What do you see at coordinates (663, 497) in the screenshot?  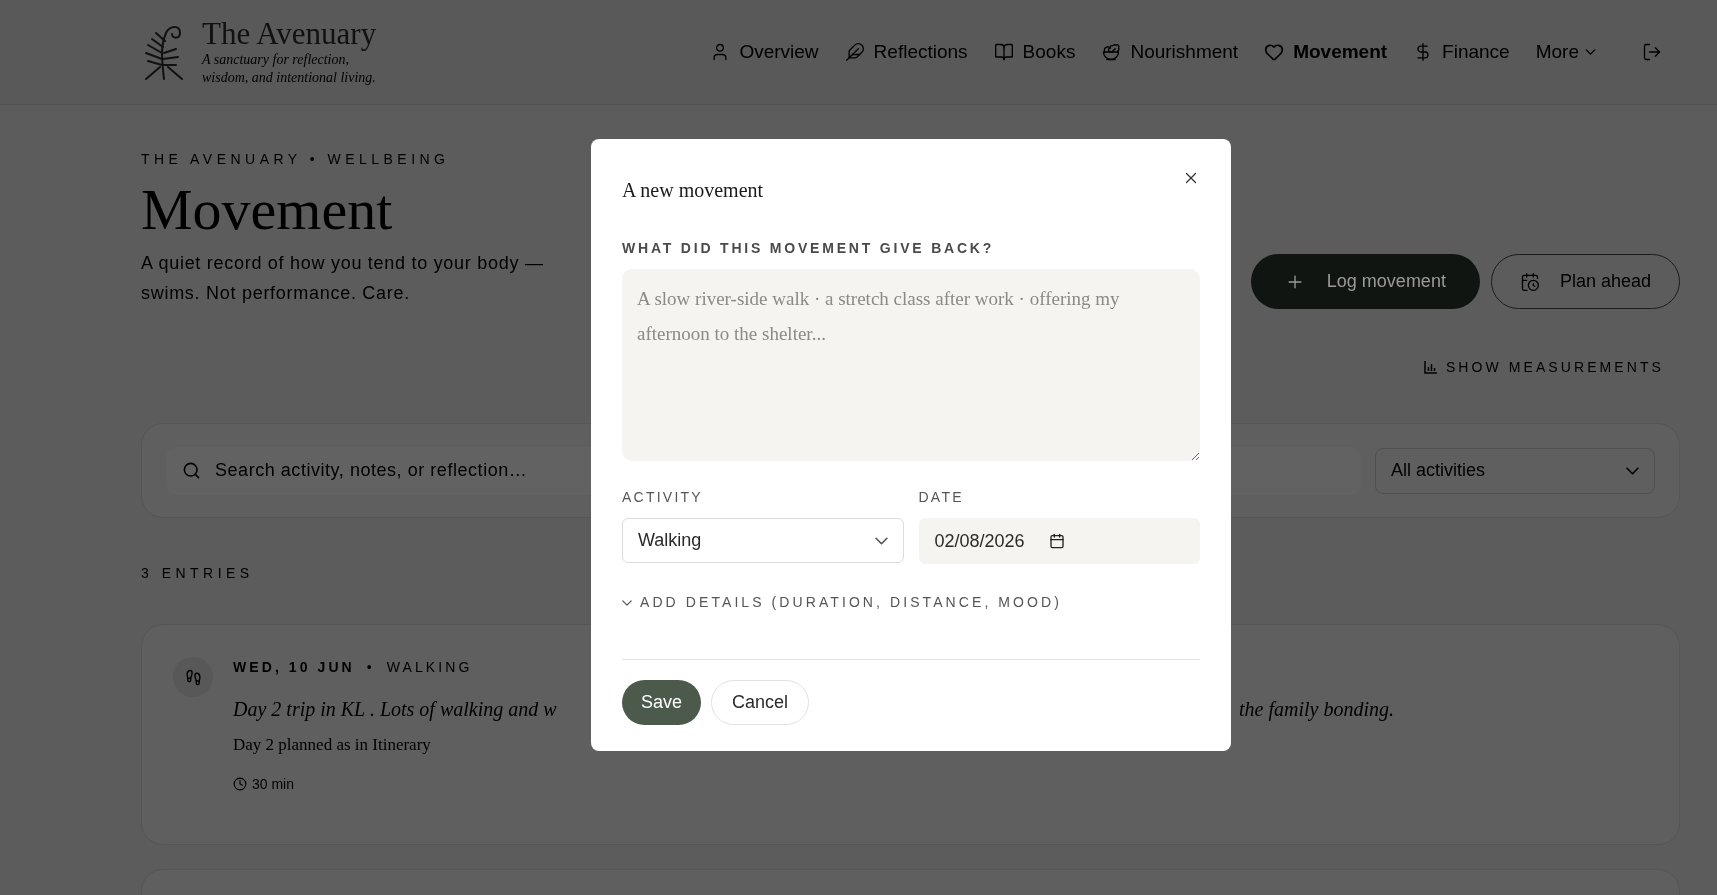 I see `field-label: ACTIVITY` at bounding box center [663, 497].